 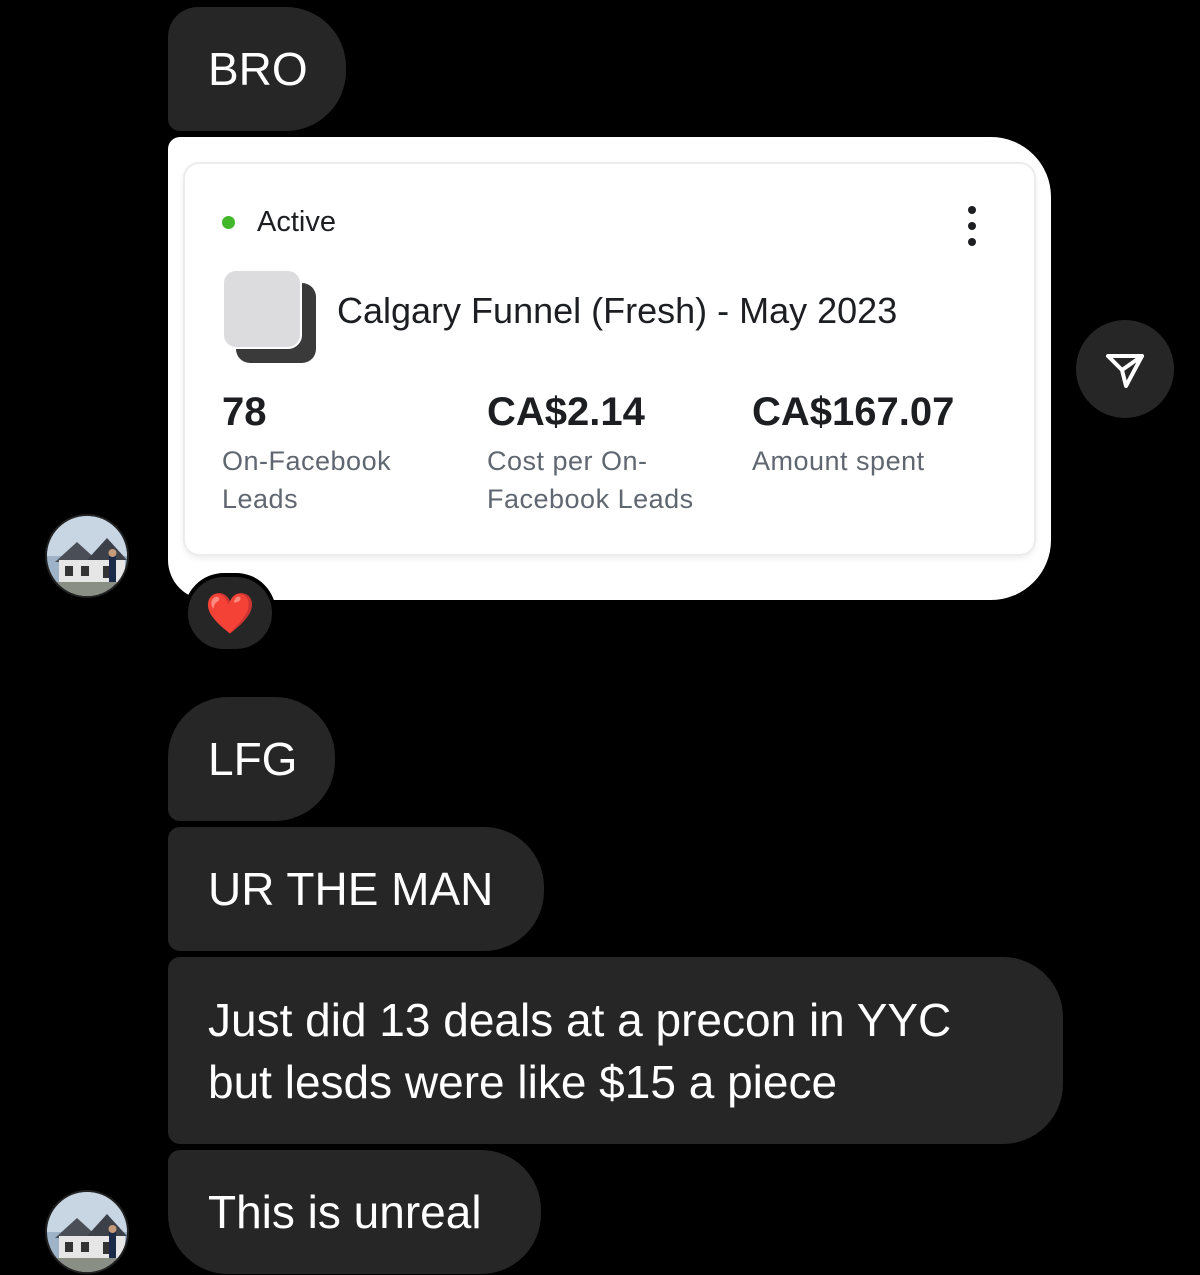 What do you see at coordinates (345, 1212) in the screenshot?
I see `message-text: This is unreal` at bounding box center [345, 1212].